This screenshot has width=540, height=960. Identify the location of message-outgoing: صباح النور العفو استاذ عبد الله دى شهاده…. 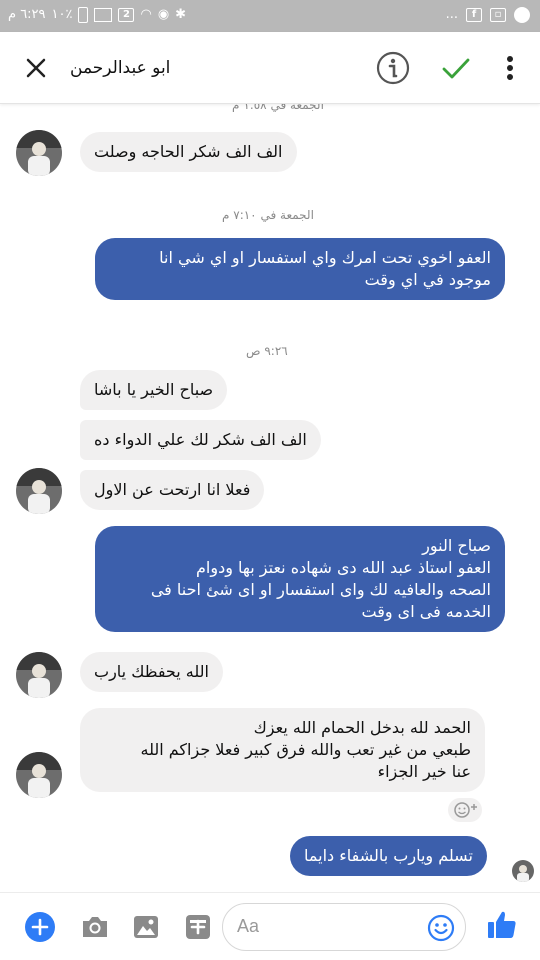
(300, 579).